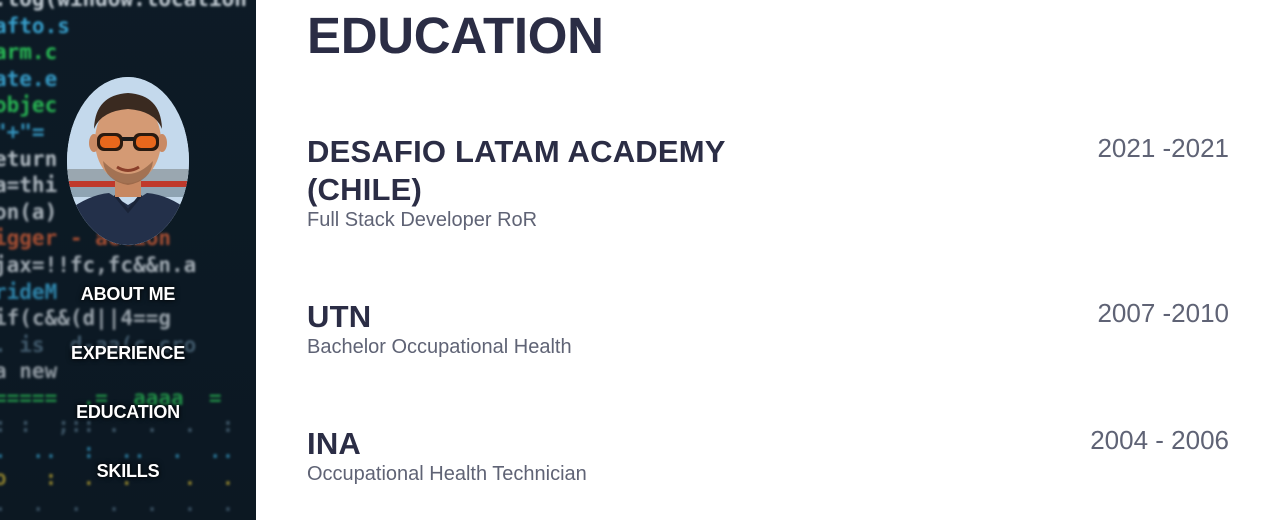  Describe the element at coordinates (128, 353) in the screenshot. I see `nav-experience: EXPERIENCE` at that location.